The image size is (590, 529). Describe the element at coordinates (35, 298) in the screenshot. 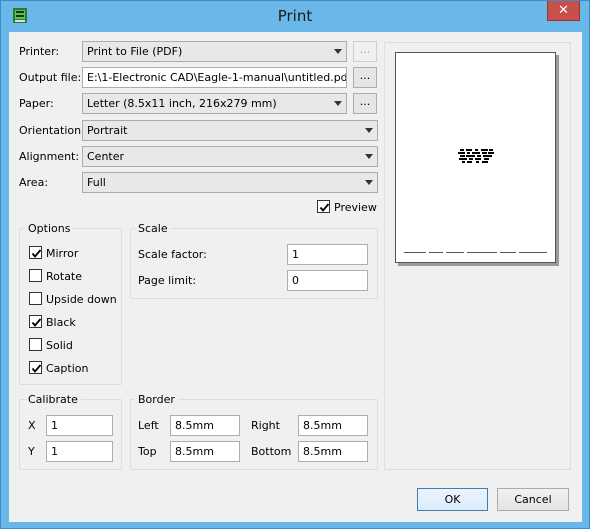

I see `upside-down-checkbox` at that location.